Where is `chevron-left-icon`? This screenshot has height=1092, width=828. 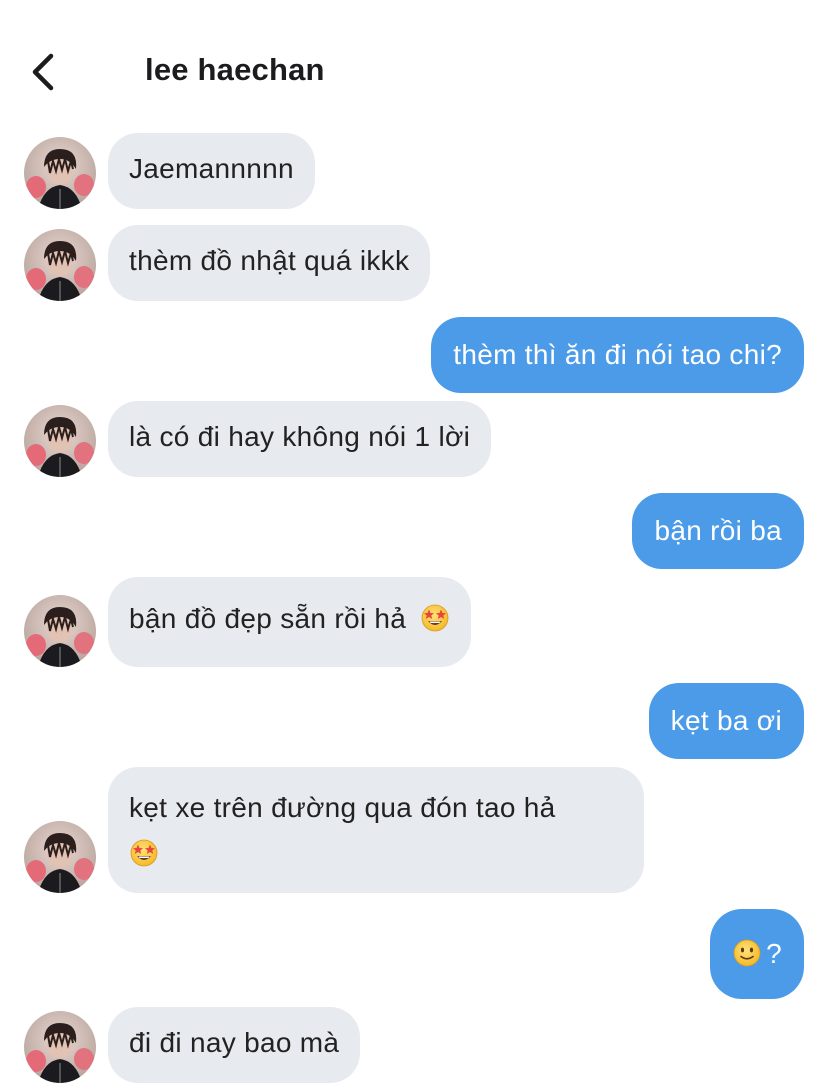 chevron-left-icon is located at coordinates (43, 72).